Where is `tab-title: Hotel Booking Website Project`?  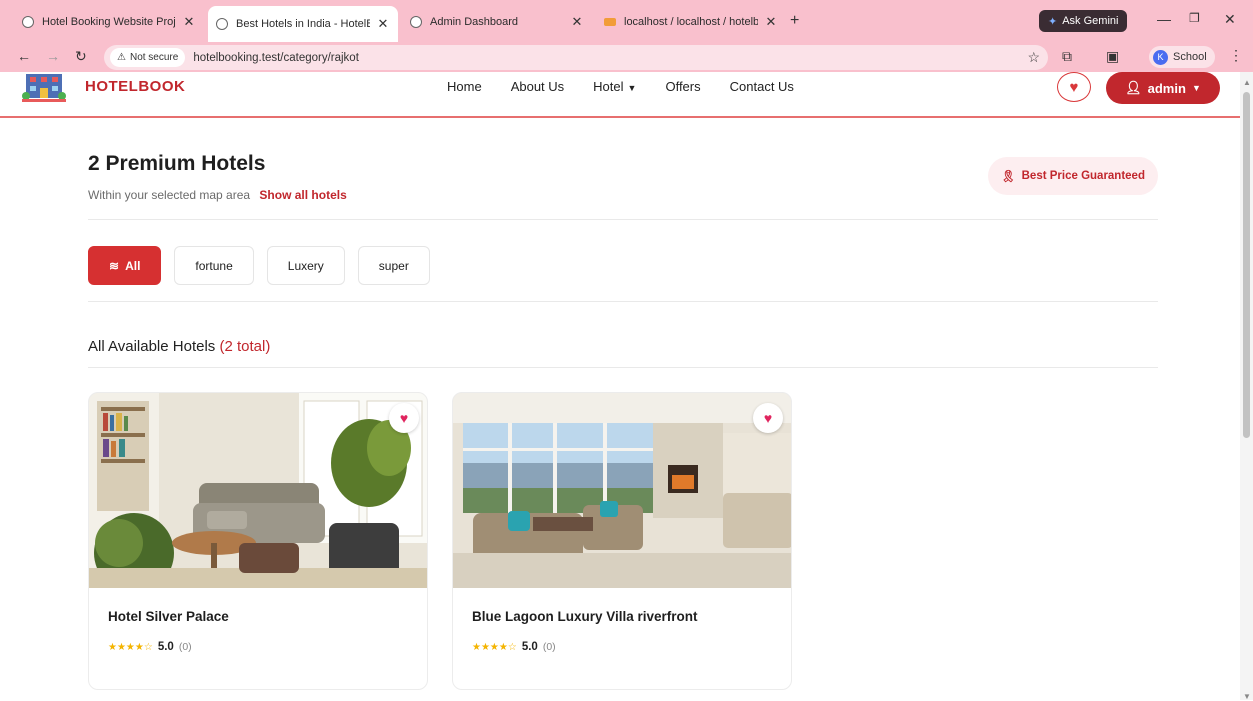 tab-title: Hotel Booking Website Project is located at coordinates (109, 22).